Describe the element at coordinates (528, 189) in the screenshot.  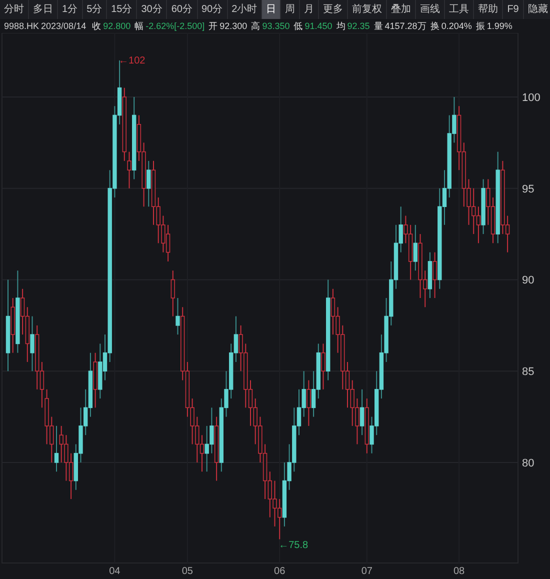
I see `axis-tick-label: 95` at that location.